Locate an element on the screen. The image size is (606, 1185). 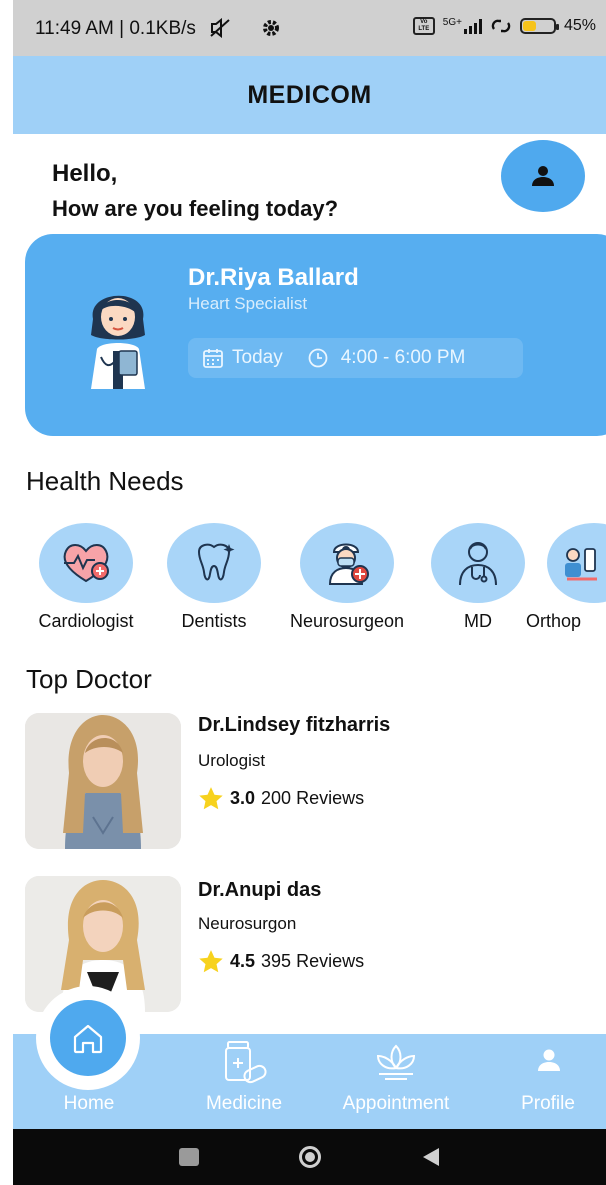
battery-percent: 45% is located at coordinates (579, 25).